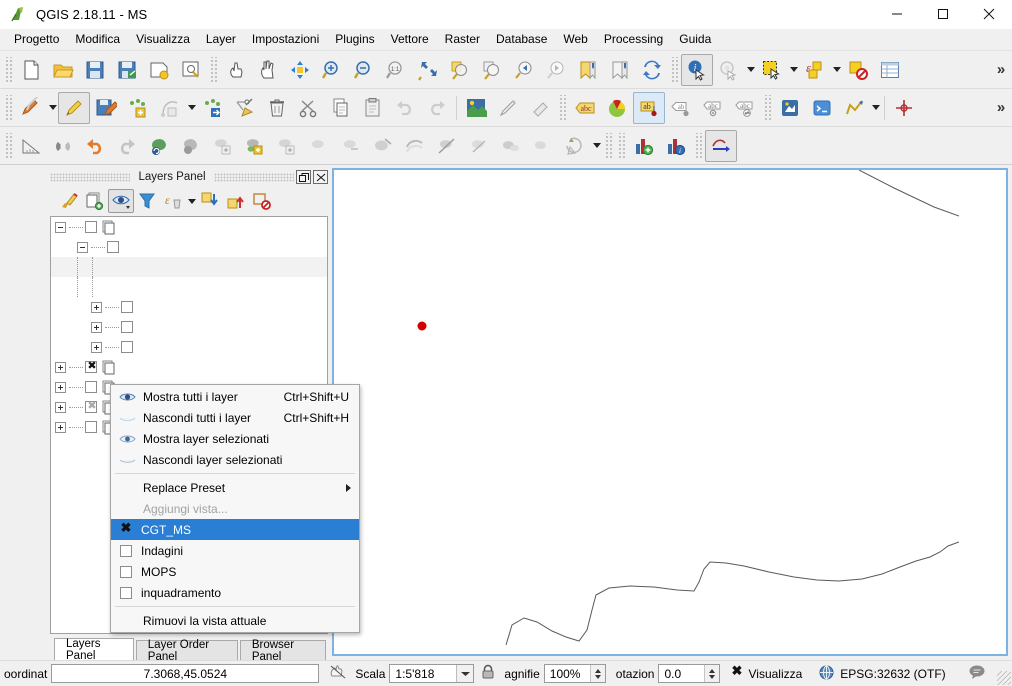  Describe the element at coordinates (235, 620) in the screenshot. I see `menu-item-rimuovi-la-vista-attuale: Rimuovi la vista attuale` at that location.